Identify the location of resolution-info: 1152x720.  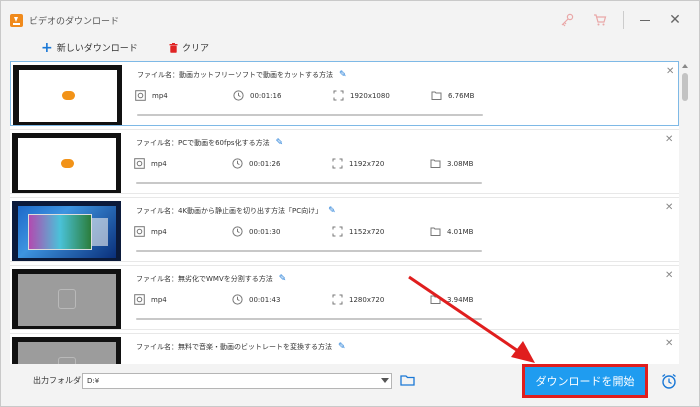
(358, 231).